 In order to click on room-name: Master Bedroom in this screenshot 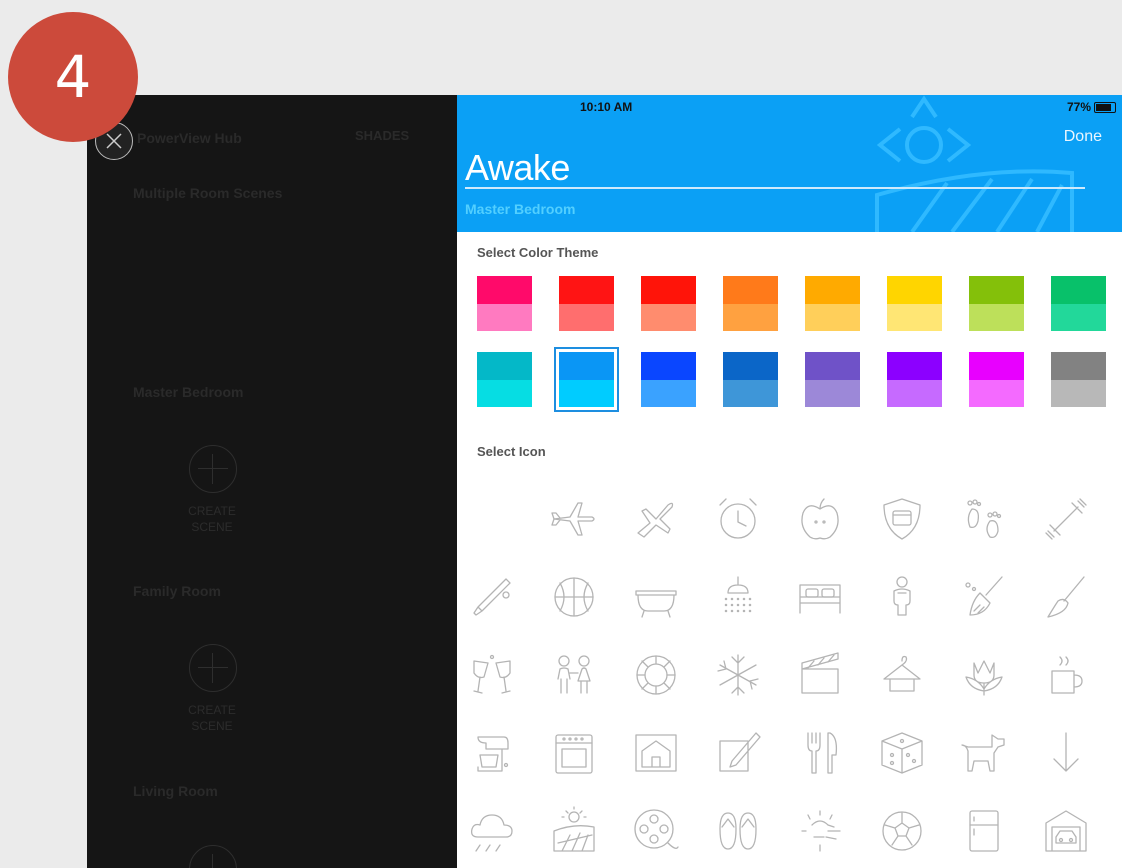, I will do `click(520, 209)`.